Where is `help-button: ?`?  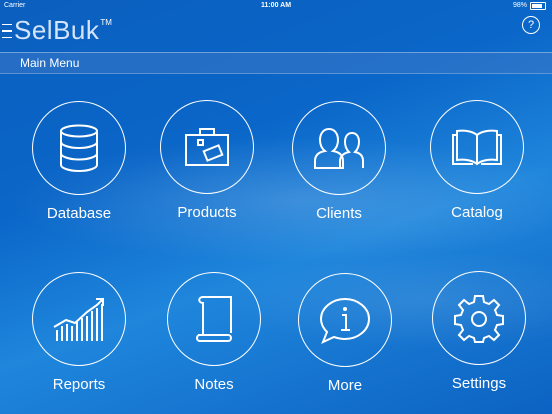
help-button: ? is located at coordinates (531, 25).